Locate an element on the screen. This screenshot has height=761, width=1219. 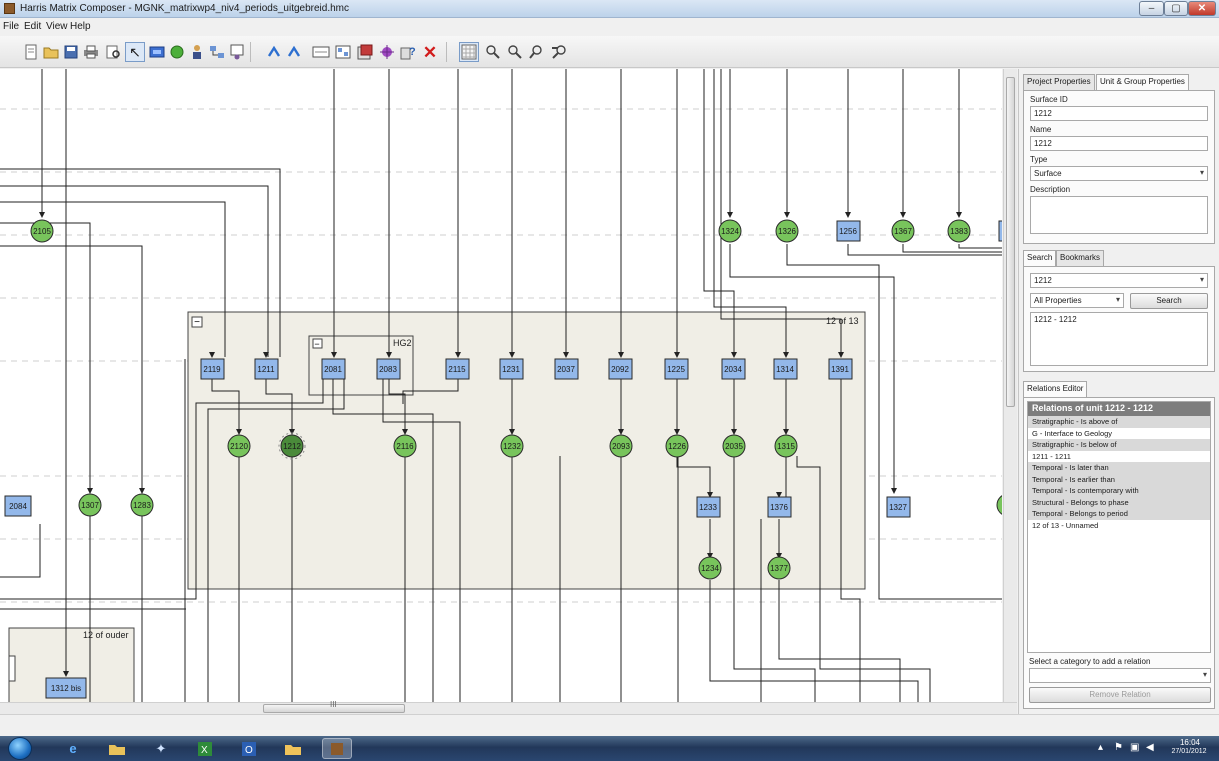
search-query-input: 1212 is located at coordinates (1119, 280).